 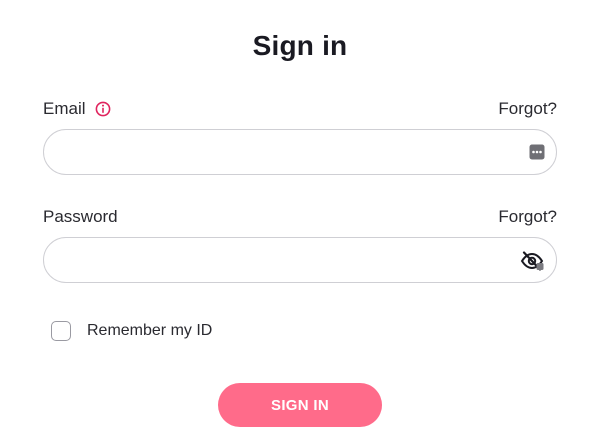 What do you see at coordinates (300, 109) in the screenshot?
I see `email-label-row: Email Forgot?` at bounding box center [300, 109].